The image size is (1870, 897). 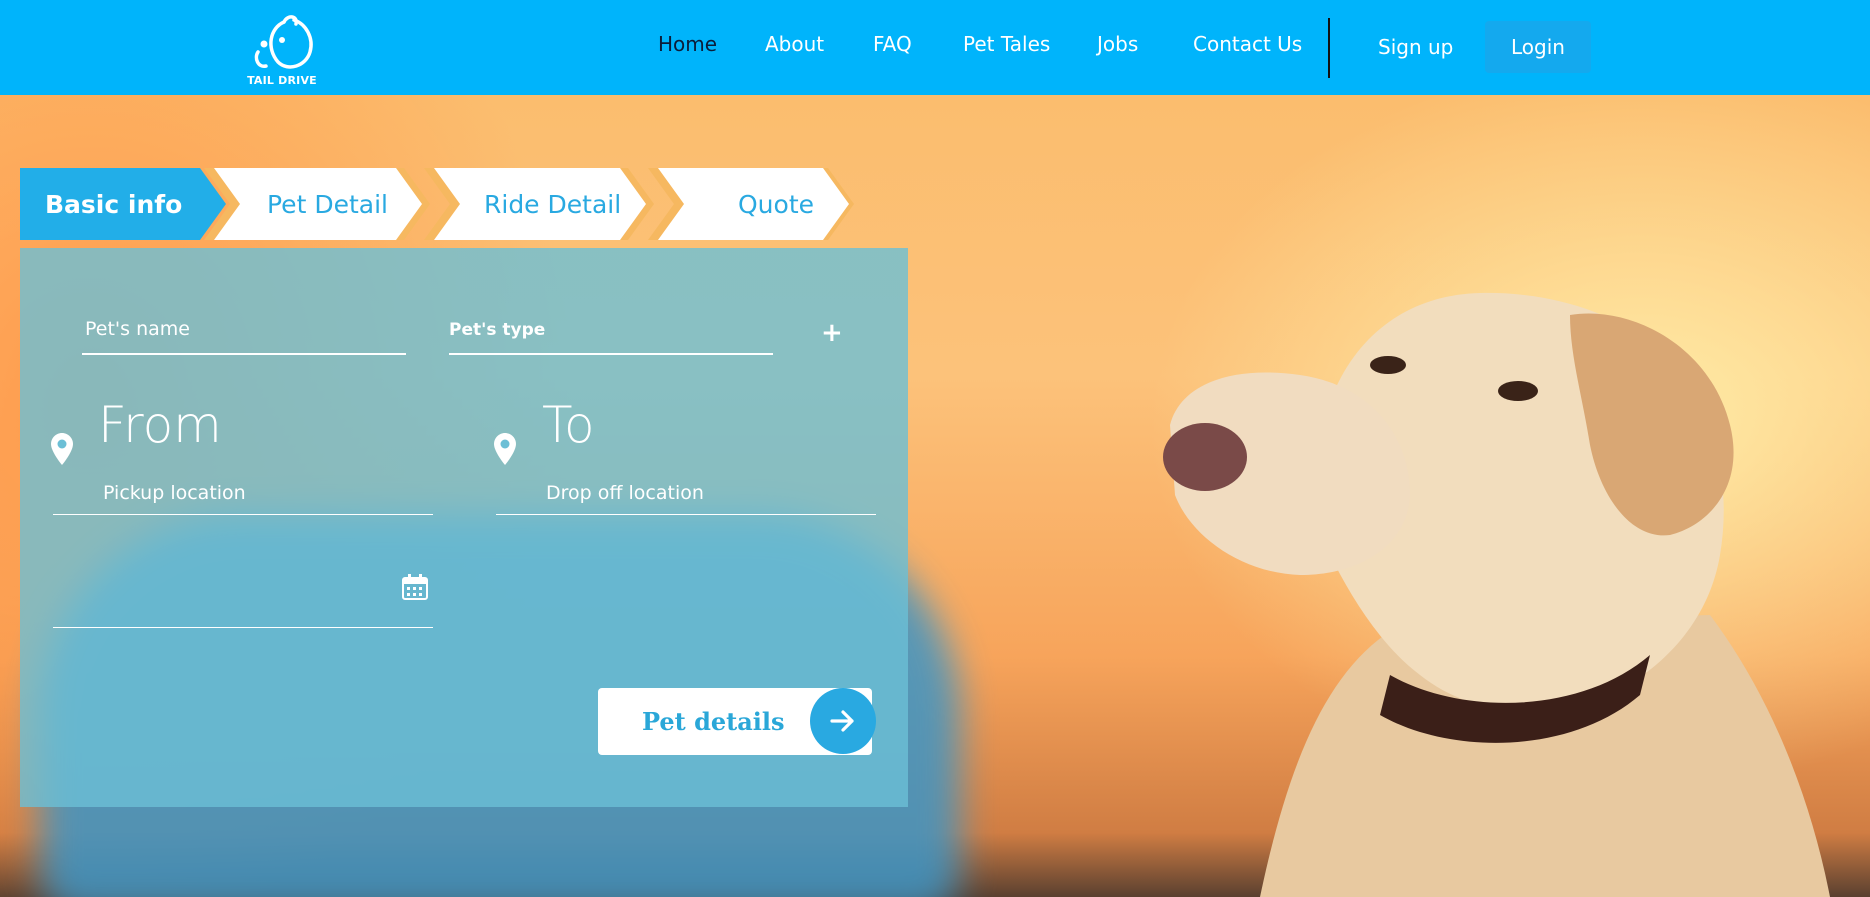 What do you see at coordinates (568, 425) in the screenshot?
I see `to-heading: To` at bounding box center [568, 425].